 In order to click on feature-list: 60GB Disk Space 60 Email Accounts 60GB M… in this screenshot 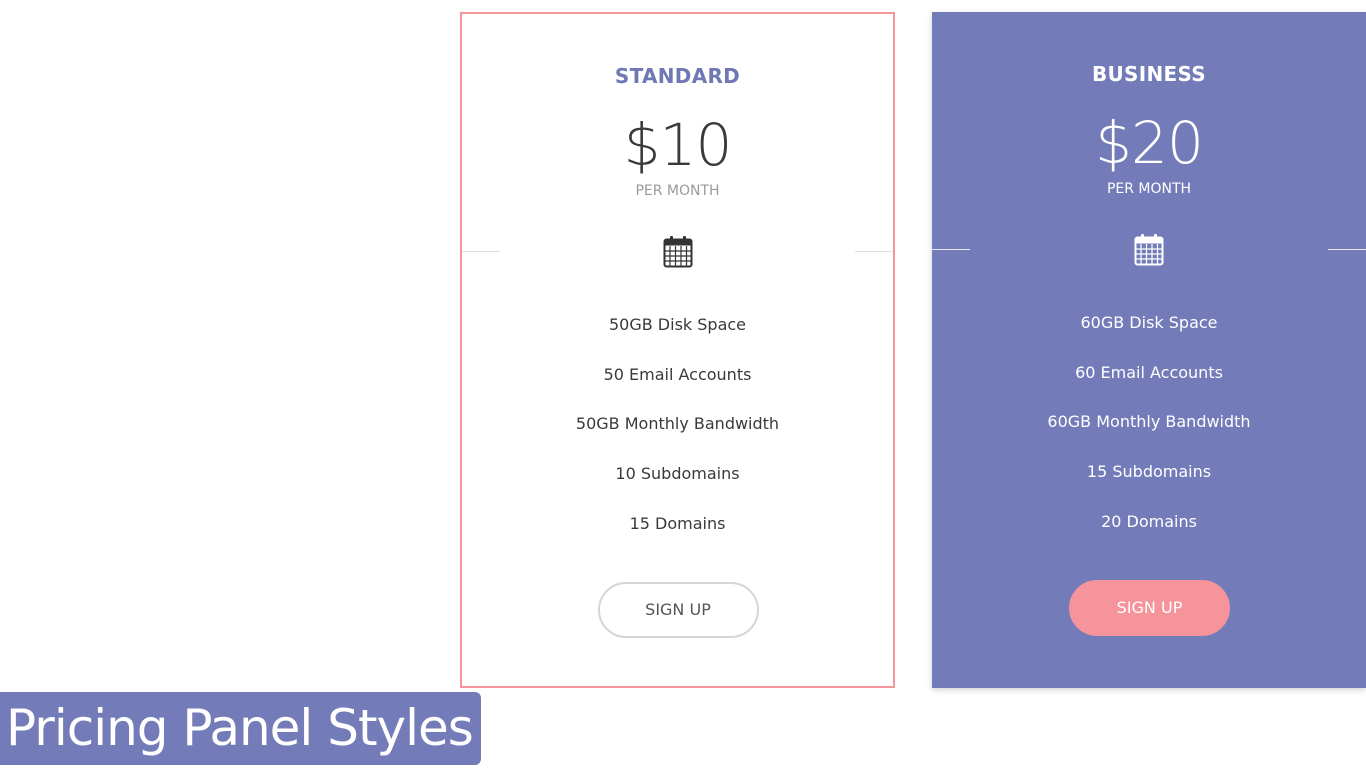, I will do `click(1149, 435)`.